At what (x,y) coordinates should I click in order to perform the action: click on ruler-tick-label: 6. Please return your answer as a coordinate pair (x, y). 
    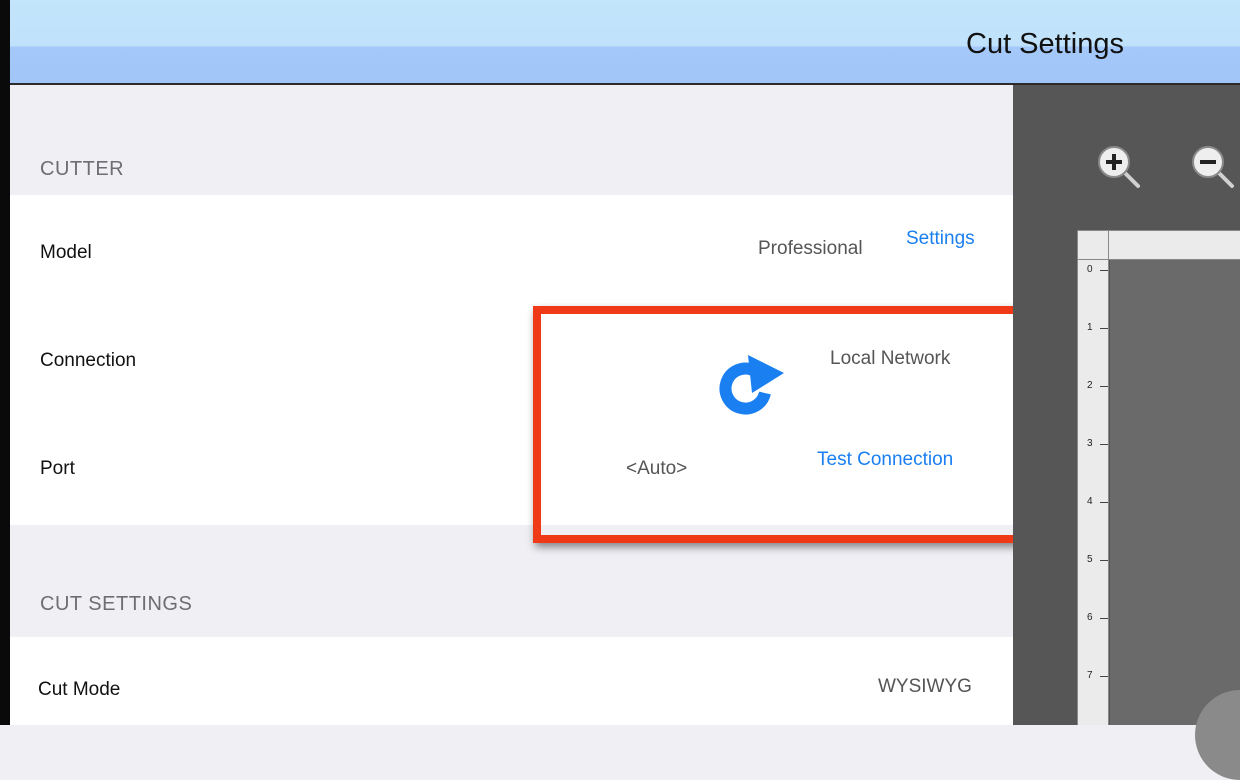
    Looking at the image, I should click on (1090, 617).